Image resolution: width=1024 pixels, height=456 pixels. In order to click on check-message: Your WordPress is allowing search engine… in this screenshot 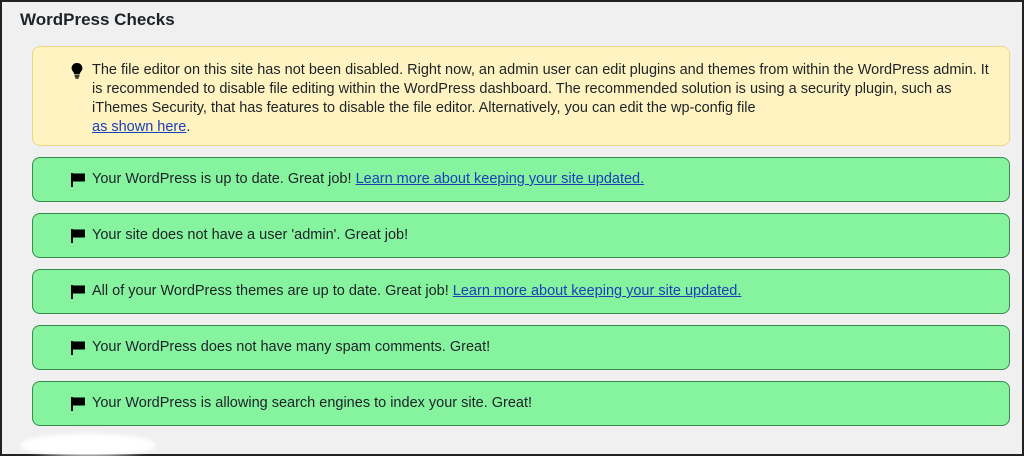, I will do `click(312, 403)`.